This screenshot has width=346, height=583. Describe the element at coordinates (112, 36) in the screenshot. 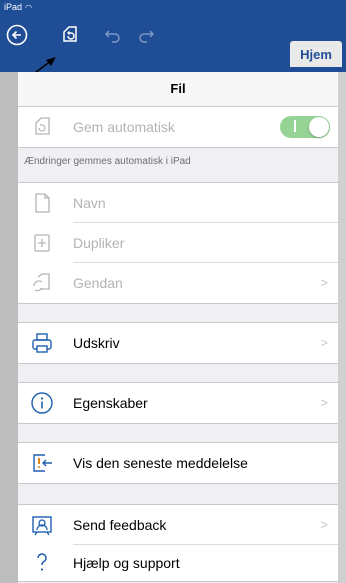

I see `undo-icon` at that location.